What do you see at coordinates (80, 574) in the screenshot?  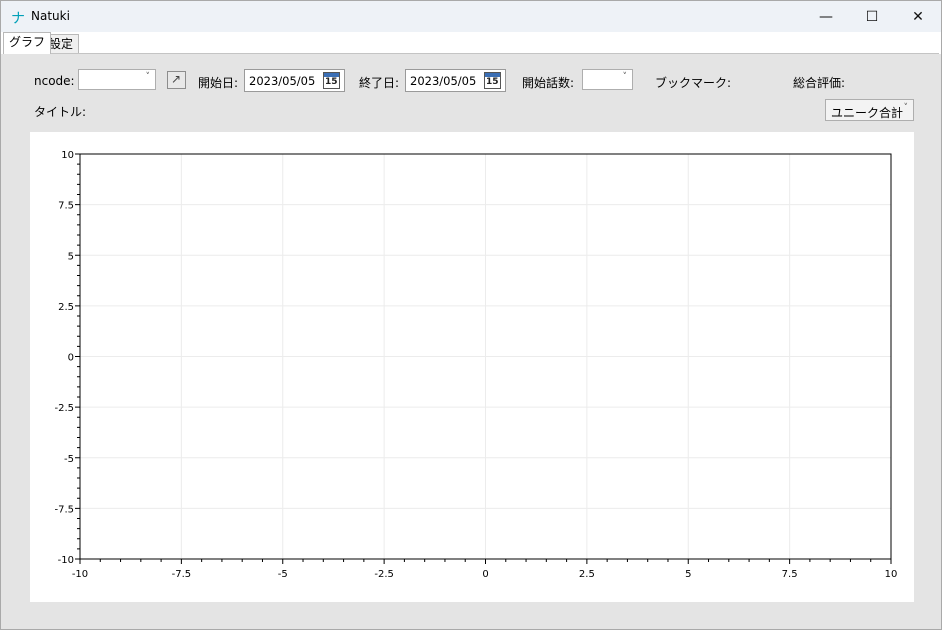 I see `x-tick-label: -10` at bounding box center [80, 574].